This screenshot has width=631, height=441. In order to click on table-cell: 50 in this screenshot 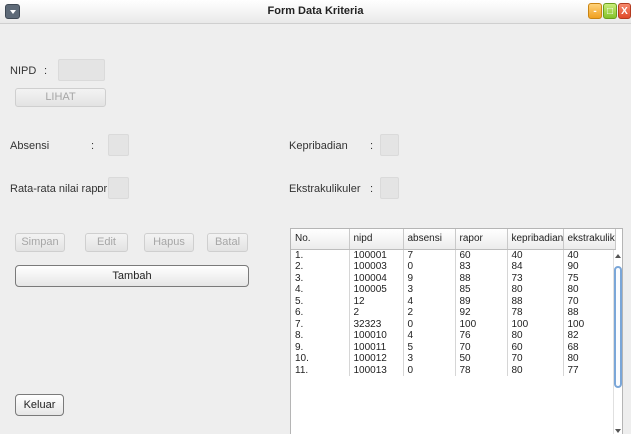, I will do `click(481, 359)`.